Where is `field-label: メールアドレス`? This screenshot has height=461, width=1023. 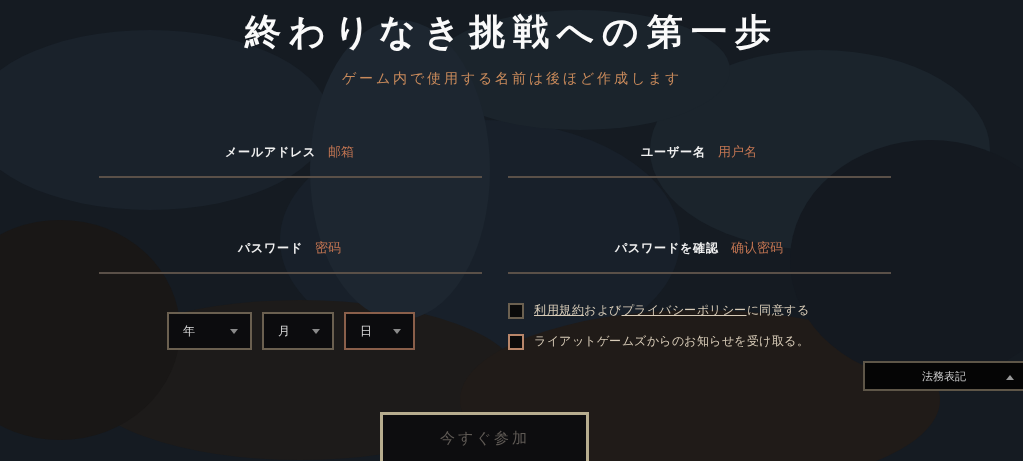 field-label: メールアドレス is located at coordinates (270, 152).